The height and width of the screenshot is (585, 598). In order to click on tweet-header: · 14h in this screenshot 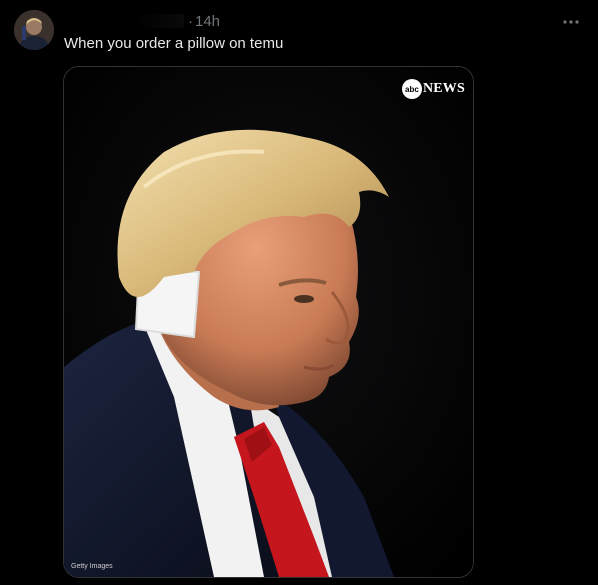, I will do `click(142, 21)`.